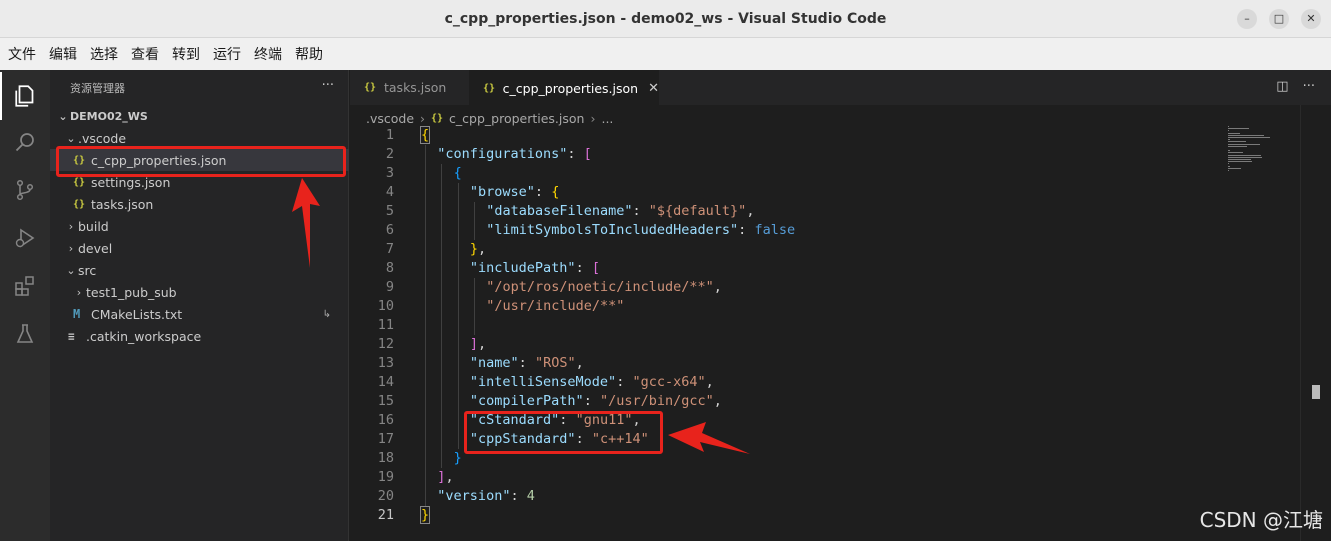 The height and width of the screenshot is (541, 1331). Describe the element at coordinates (199, 314) in the screenshot. I see `tree-file-cmakelists: M CMakeLists.txt ↳` at that location.